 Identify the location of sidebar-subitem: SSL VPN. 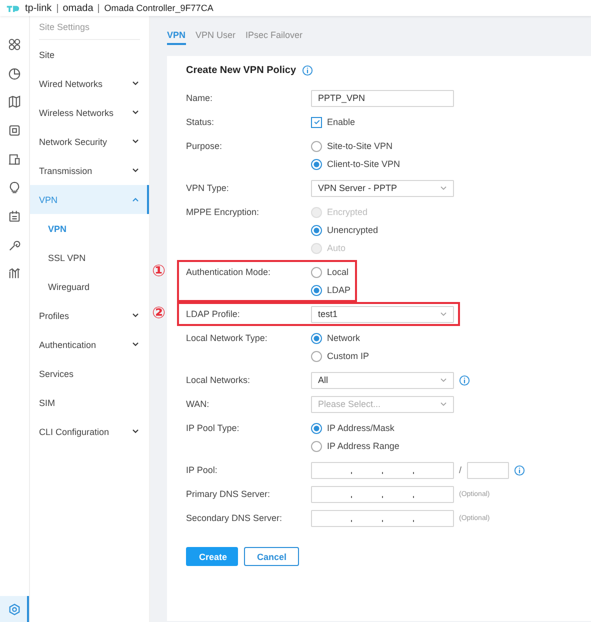
(89, 257).